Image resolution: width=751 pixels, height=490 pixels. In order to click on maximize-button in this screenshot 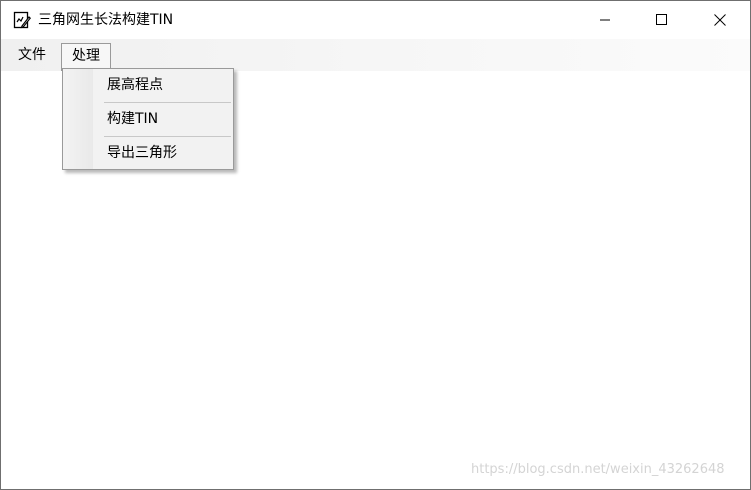, I will do `click(662, 20)`.